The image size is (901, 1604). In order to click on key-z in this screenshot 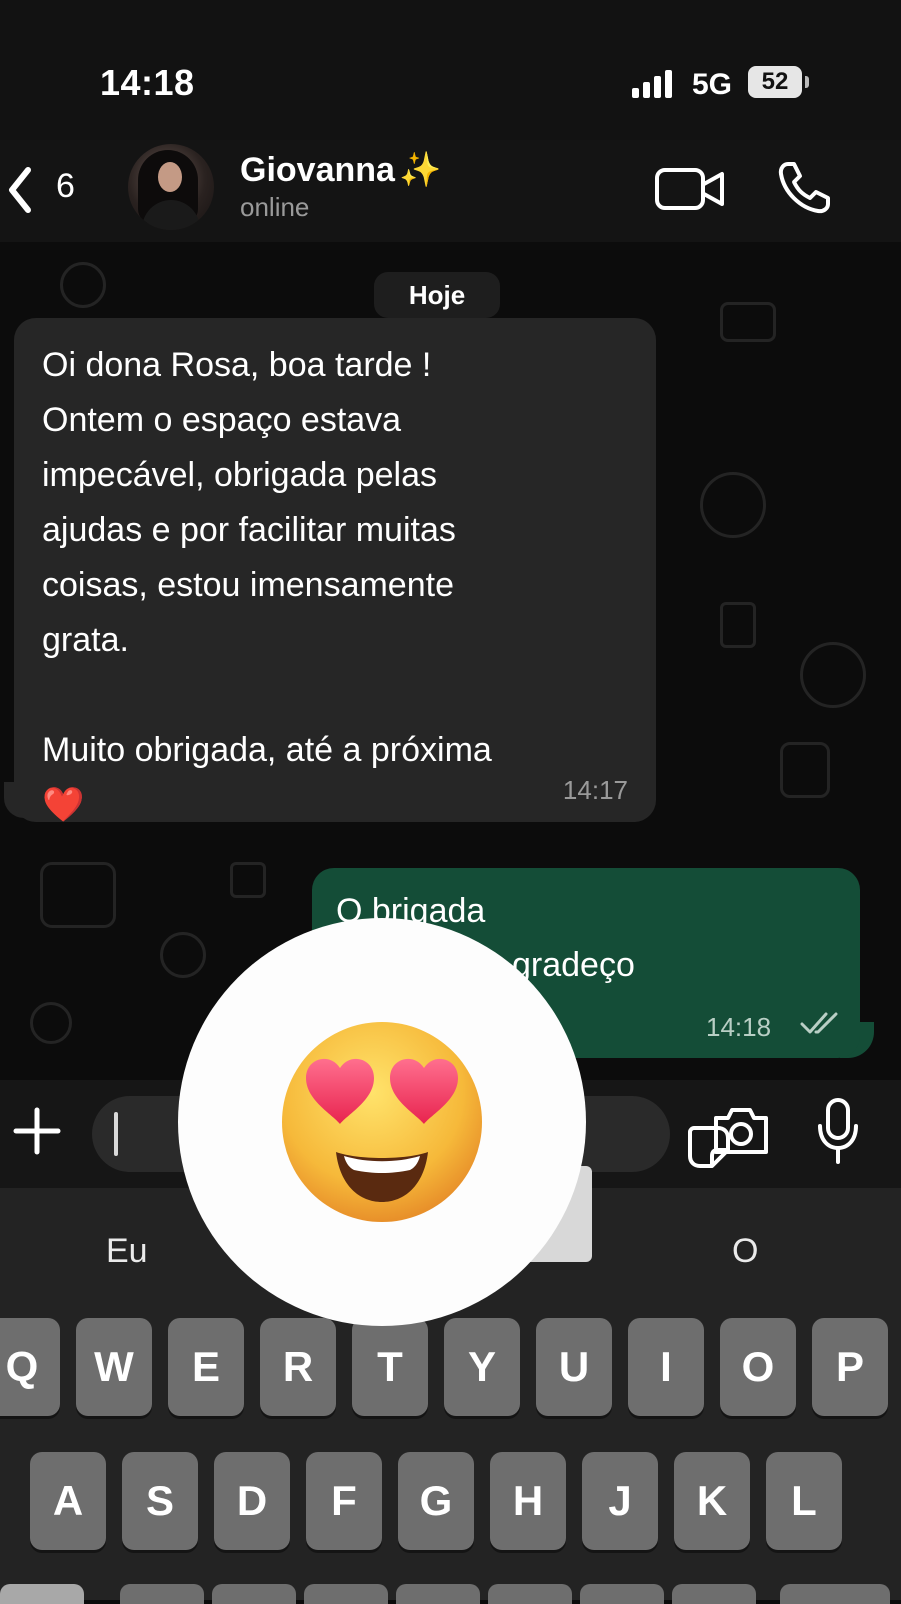, I will do `click(162, 1594)`.